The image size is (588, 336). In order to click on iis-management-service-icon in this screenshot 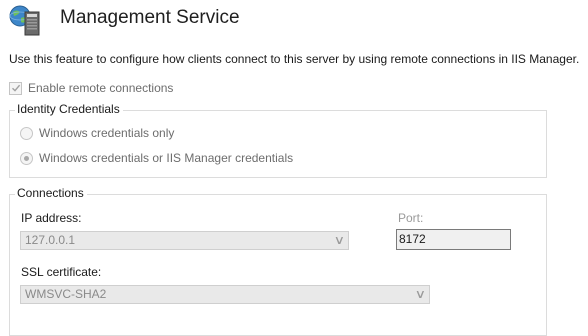, I will do `click(26, 20)`.